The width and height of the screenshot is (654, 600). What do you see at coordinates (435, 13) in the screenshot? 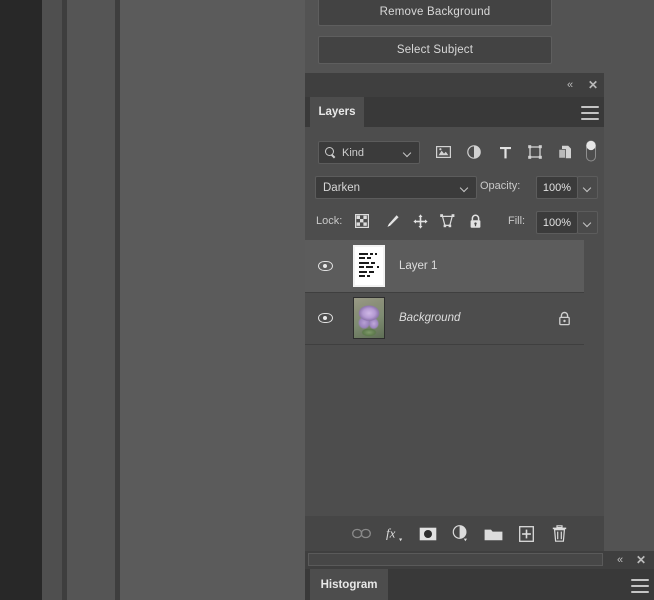
I see `remove-background-button: Remove Background` at bounding box center [435, 13].